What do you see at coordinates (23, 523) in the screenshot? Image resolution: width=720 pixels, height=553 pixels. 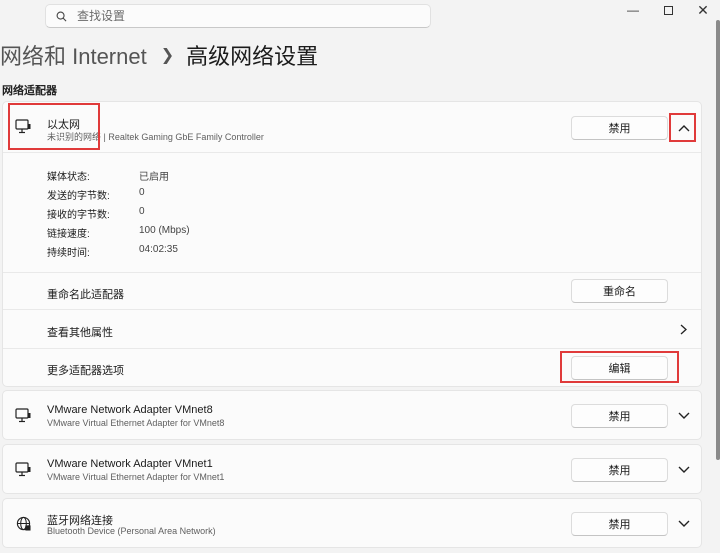 I see `globe-icon` at bounding box center [23, 523].